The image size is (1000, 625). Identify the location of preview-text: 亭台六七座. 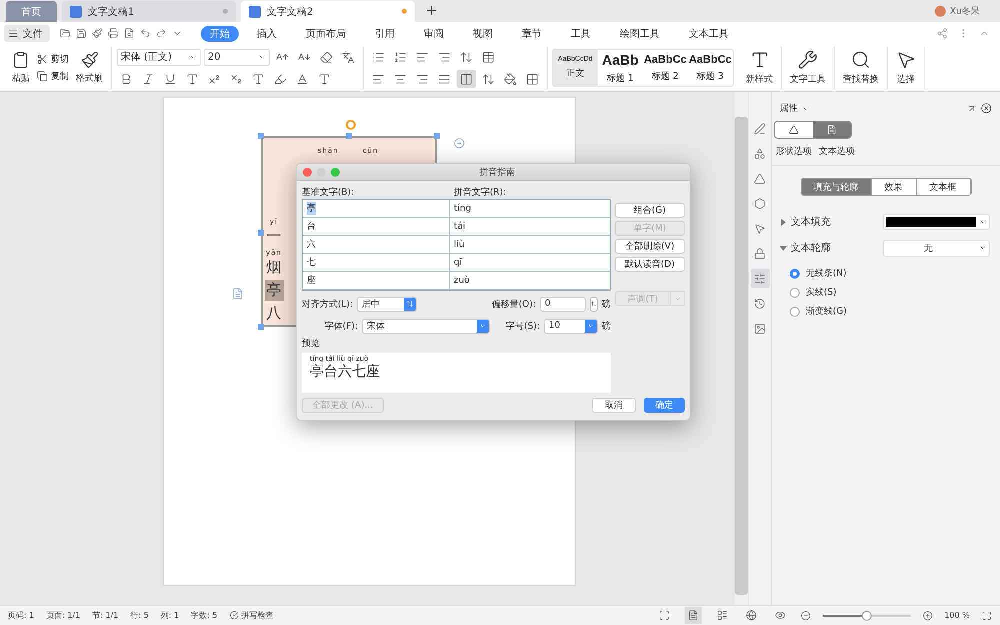
(345, 372).